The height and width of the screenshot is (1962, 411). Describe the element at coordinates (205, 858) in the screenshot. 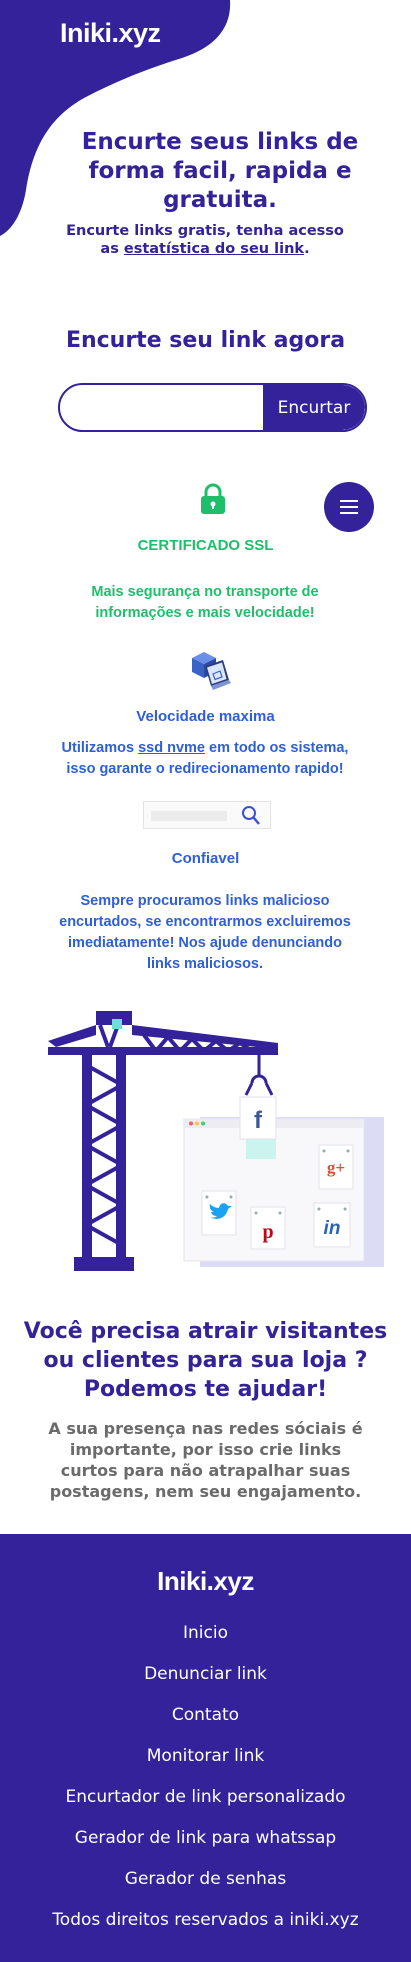

I see `feature-reliable-title: Confiavel` at that location.